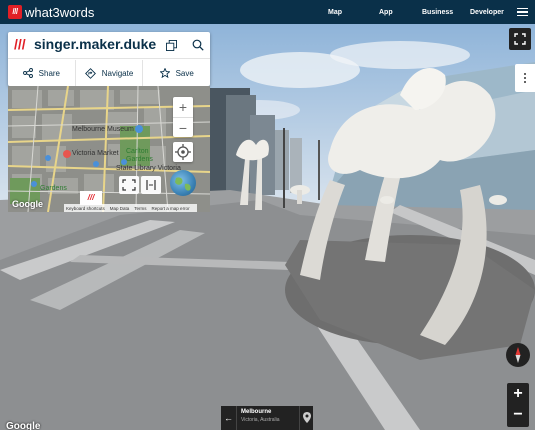  Describe the element at coordinates (260, 420) in the screenshot. I see `location-subtitle: Victoria, Australia` at that location.